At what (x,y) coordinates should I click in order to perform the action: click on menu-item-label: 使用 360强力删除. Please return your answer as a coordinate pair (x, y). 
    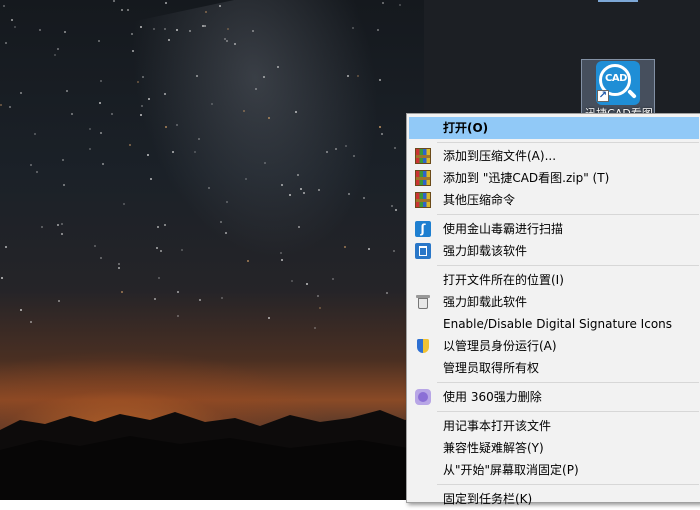
    Looking at the image, I should click on (492, 397).